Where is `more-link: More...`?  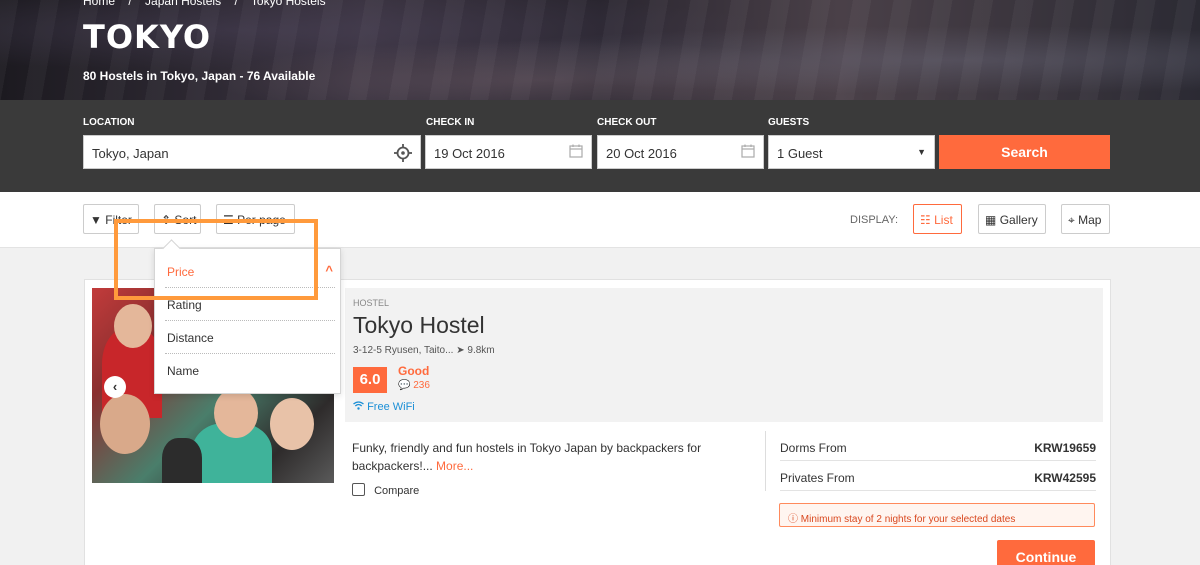 more-link: More... is located at coordinates (454, 466).